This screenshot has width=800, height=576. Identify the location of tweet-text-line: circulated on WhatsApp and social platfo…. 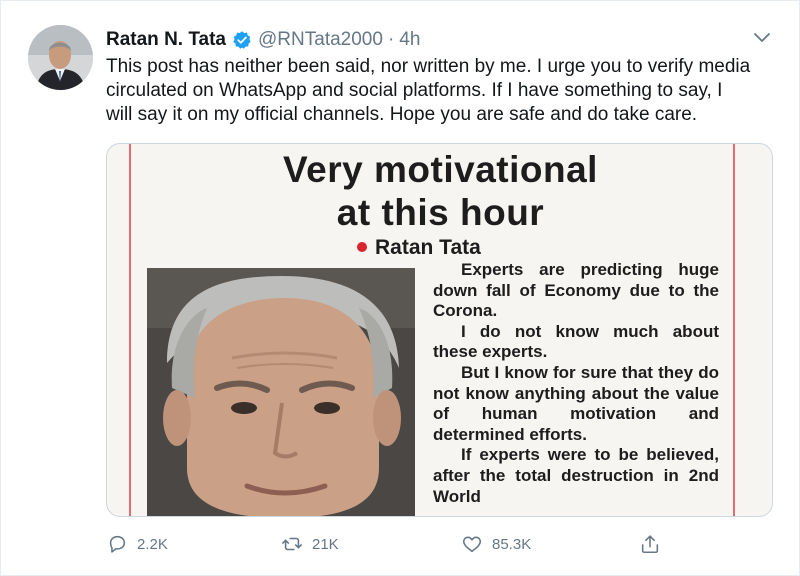
(414, 90).